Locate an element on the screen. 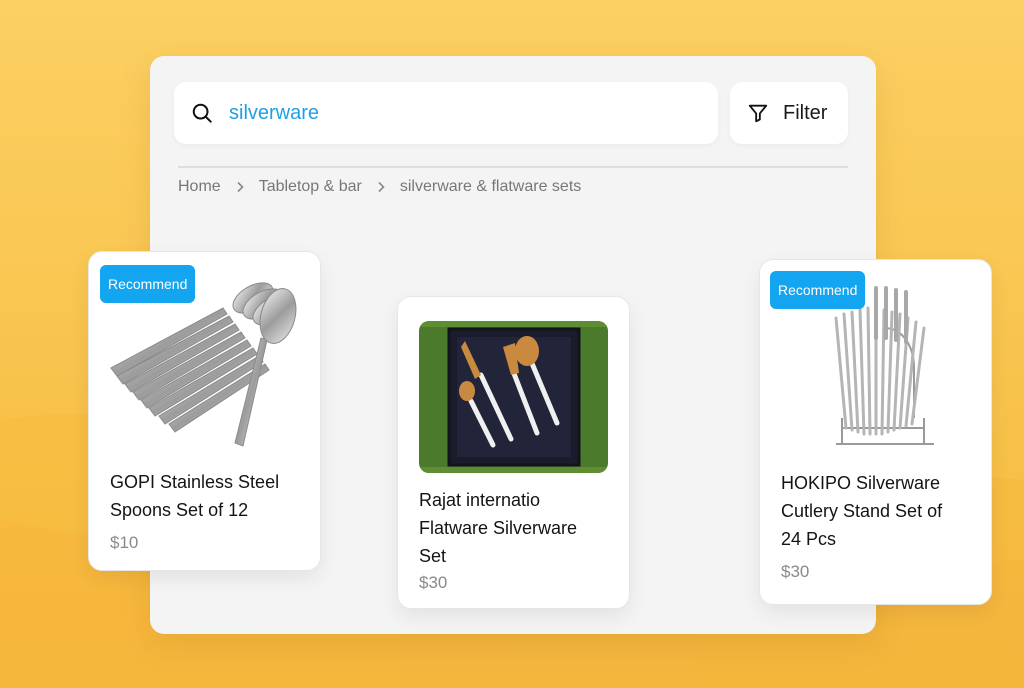 This screenshot has height=688, width=1024. divider is located at coordinates (513, 167).